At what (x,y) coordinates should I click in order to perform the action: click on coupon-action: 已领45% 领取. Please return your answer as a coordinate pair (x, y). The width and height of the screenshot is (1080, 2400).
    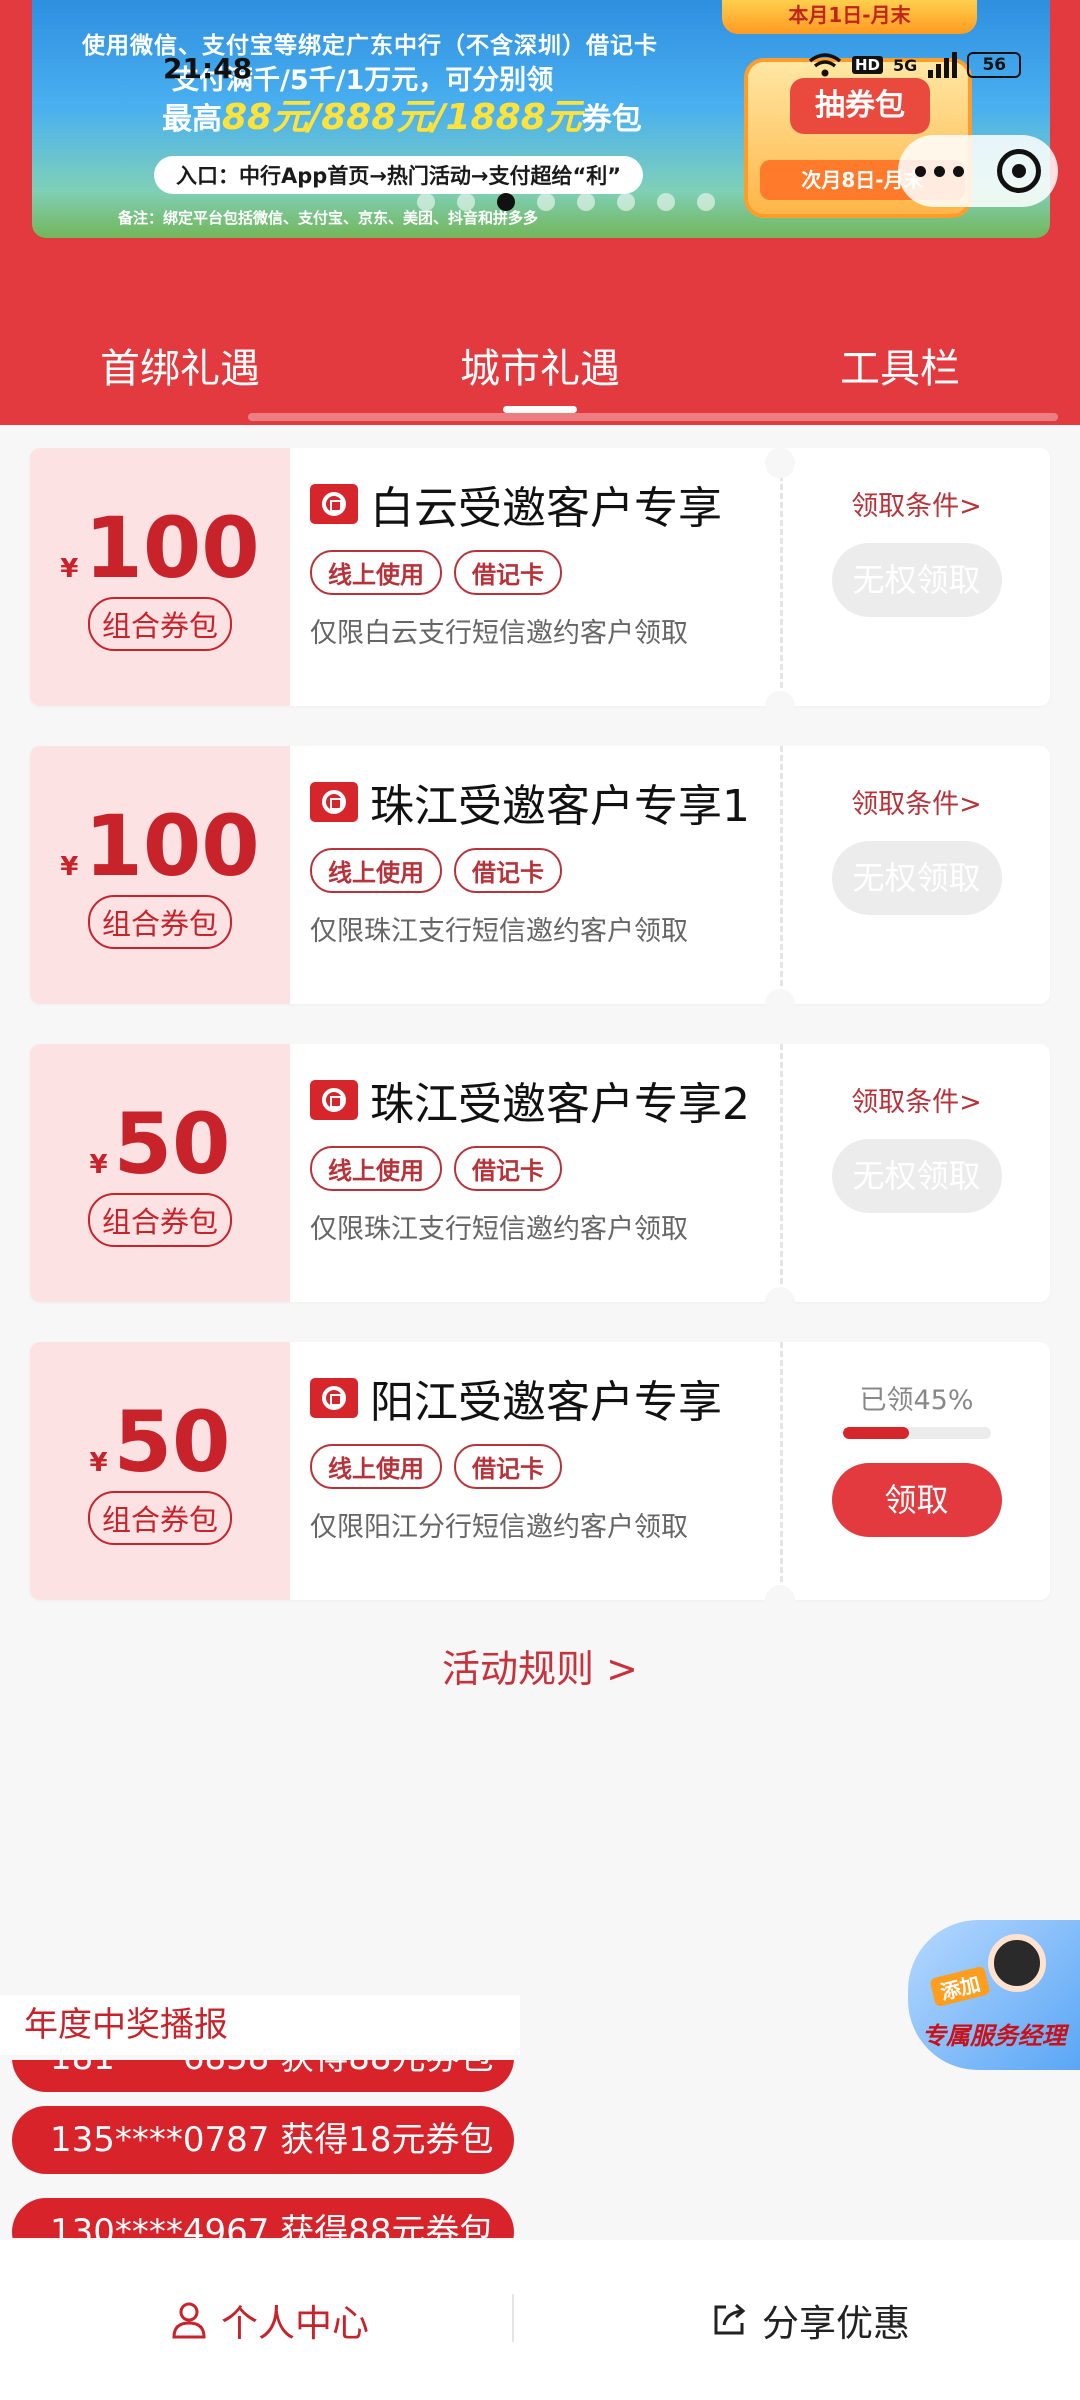
    Looking at the image, I should click on (916, 1471).